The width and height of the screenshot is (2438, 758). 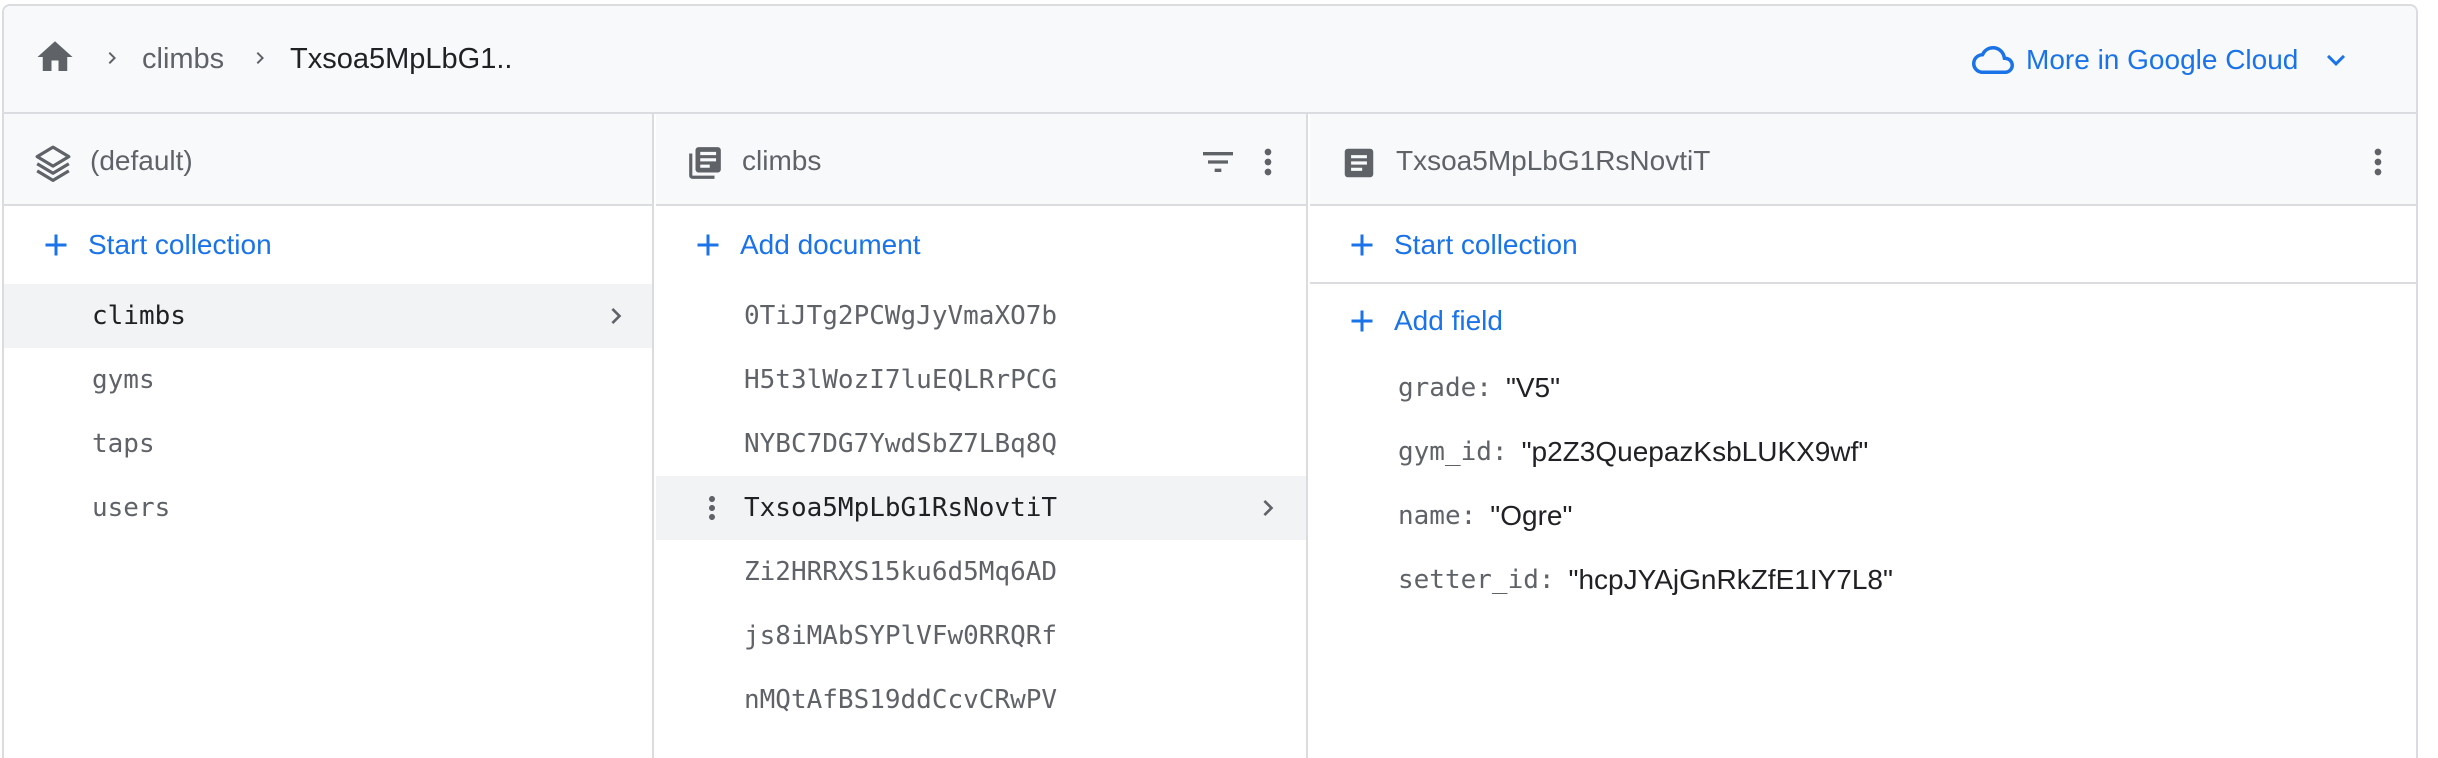 I want to click on add-field-label: Add field, so click(x=1448, y=320).